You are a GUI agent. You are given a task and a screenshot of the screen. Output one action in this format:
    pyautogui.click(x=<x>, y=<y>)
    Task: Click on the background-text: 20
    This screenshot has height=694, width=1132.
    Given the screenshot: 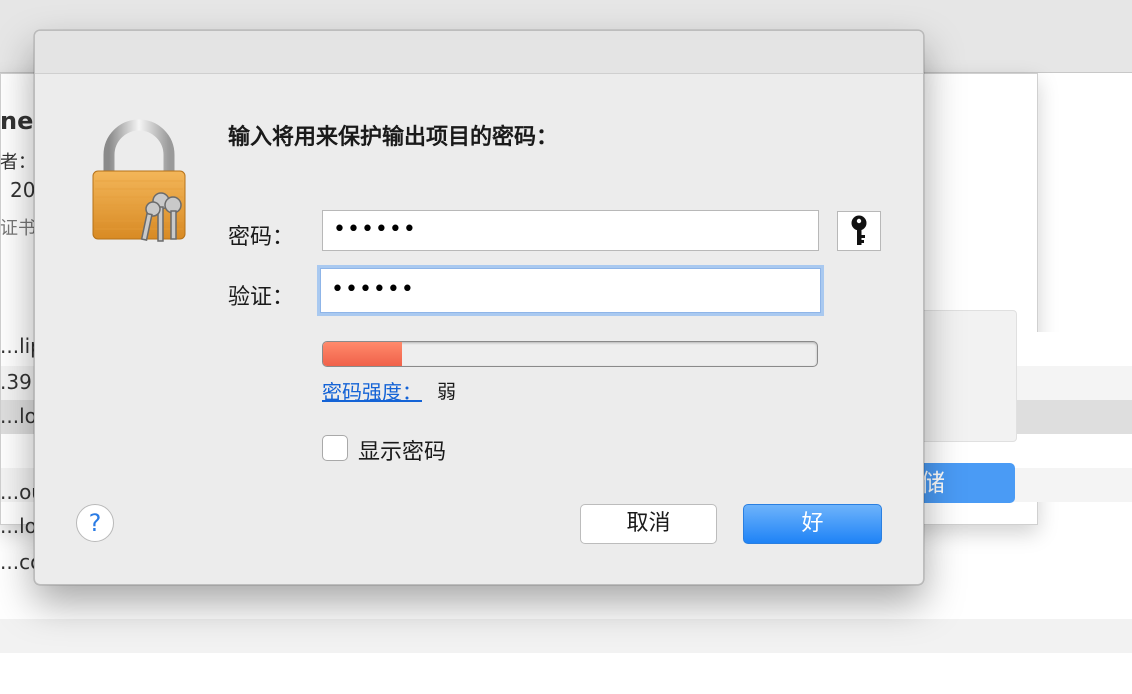 What is the action you would take?
    pyautogui.click(x=23, y=190)
    